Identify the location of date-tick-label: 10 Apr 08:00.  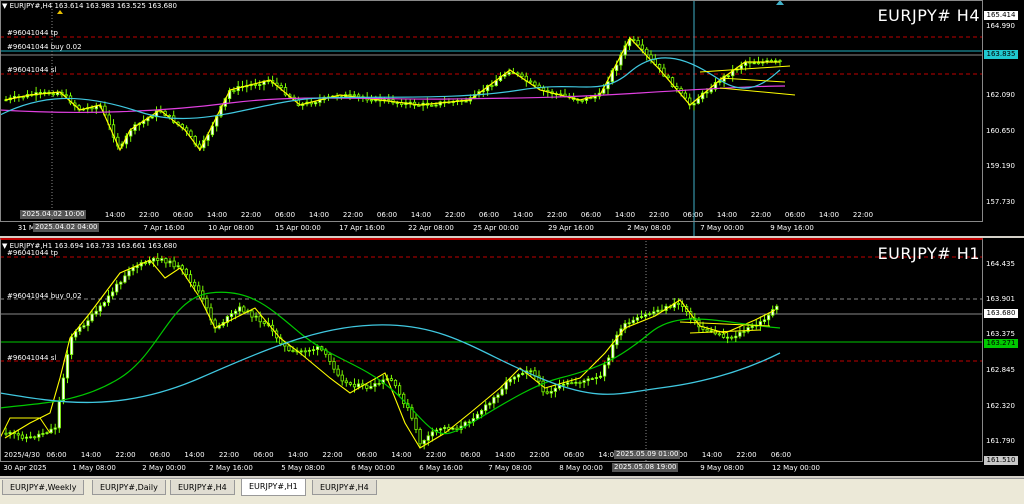
(231, 228).